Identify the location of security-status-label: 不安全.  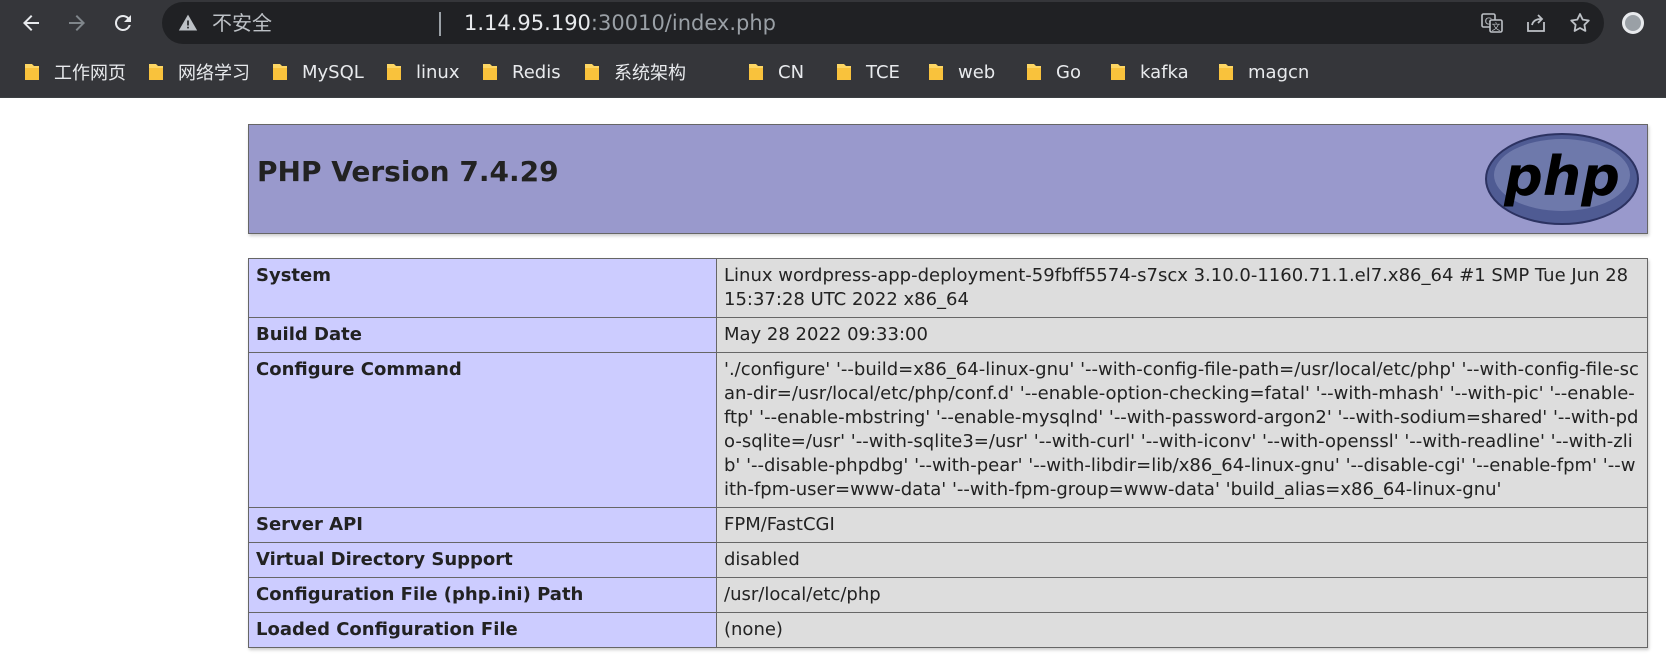
(242, 23).